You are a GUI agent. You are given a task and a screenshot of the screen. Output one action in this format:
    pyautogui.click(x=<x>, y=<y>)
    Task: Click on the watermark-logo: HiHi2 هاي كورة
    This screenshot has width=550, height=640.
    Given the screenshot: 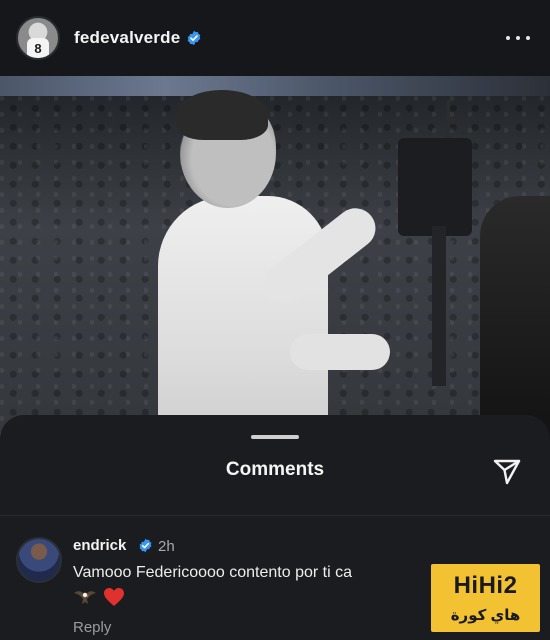 What is the action you would take?
    pyautogui.click(x=485, y=598)
    